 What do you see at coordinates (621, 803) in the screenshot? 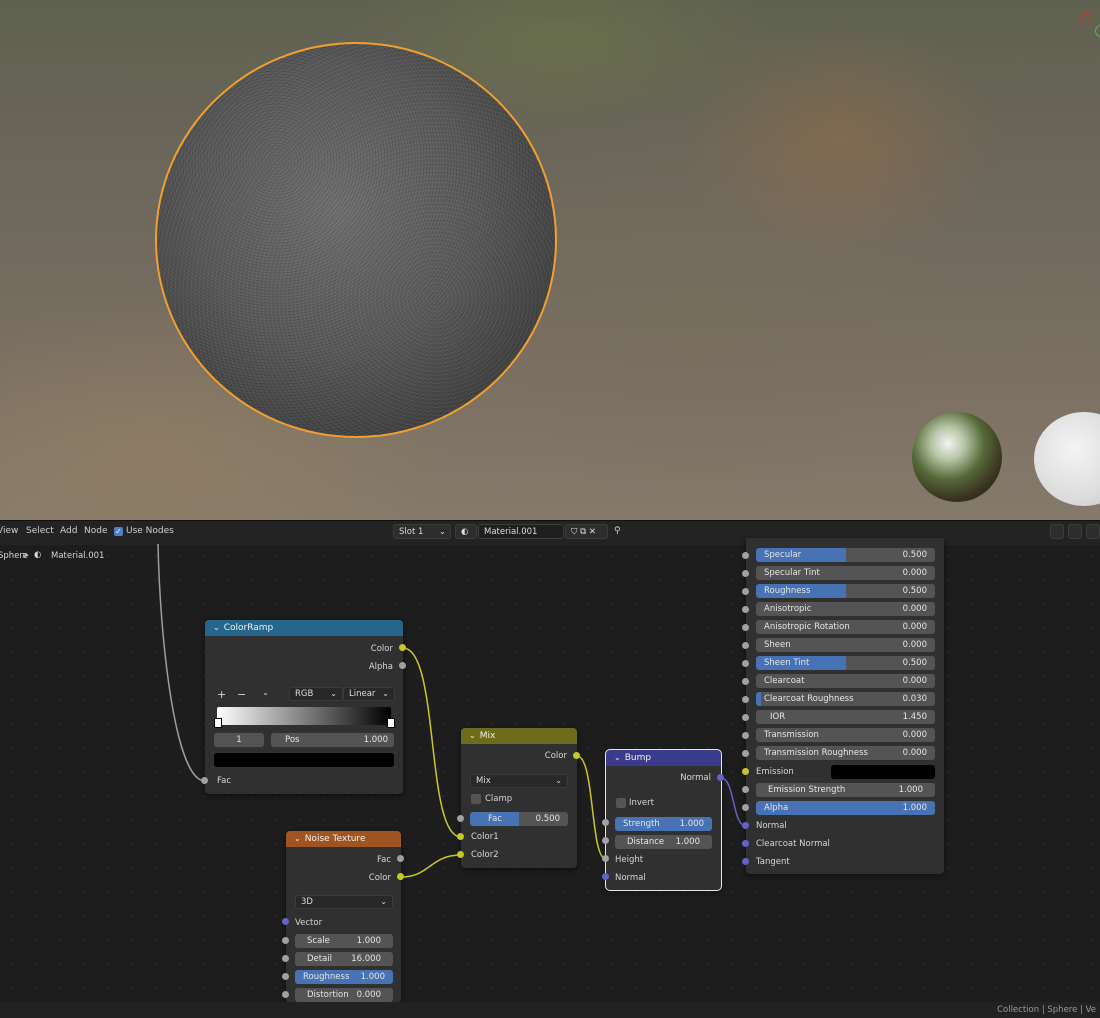
I see `invert-checkbox` at bounding box center [621, 803].